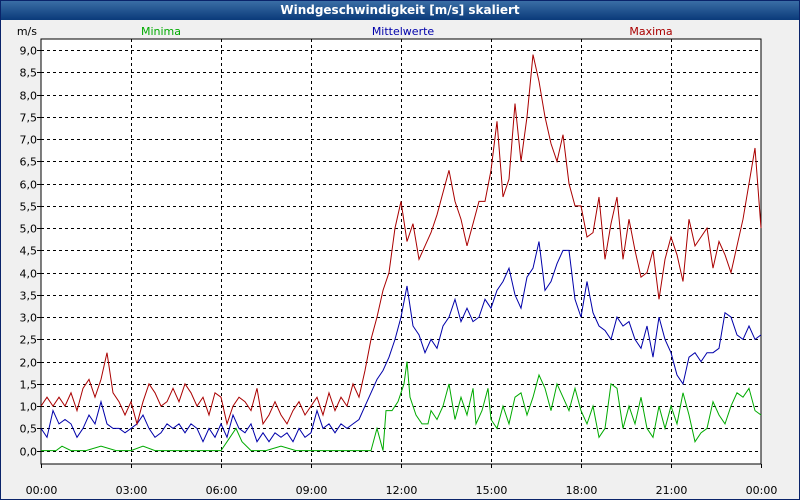  Describe the element at coordinates (29, 118) in the screenshot. I see `y-tick-label: 7,5` at that location.